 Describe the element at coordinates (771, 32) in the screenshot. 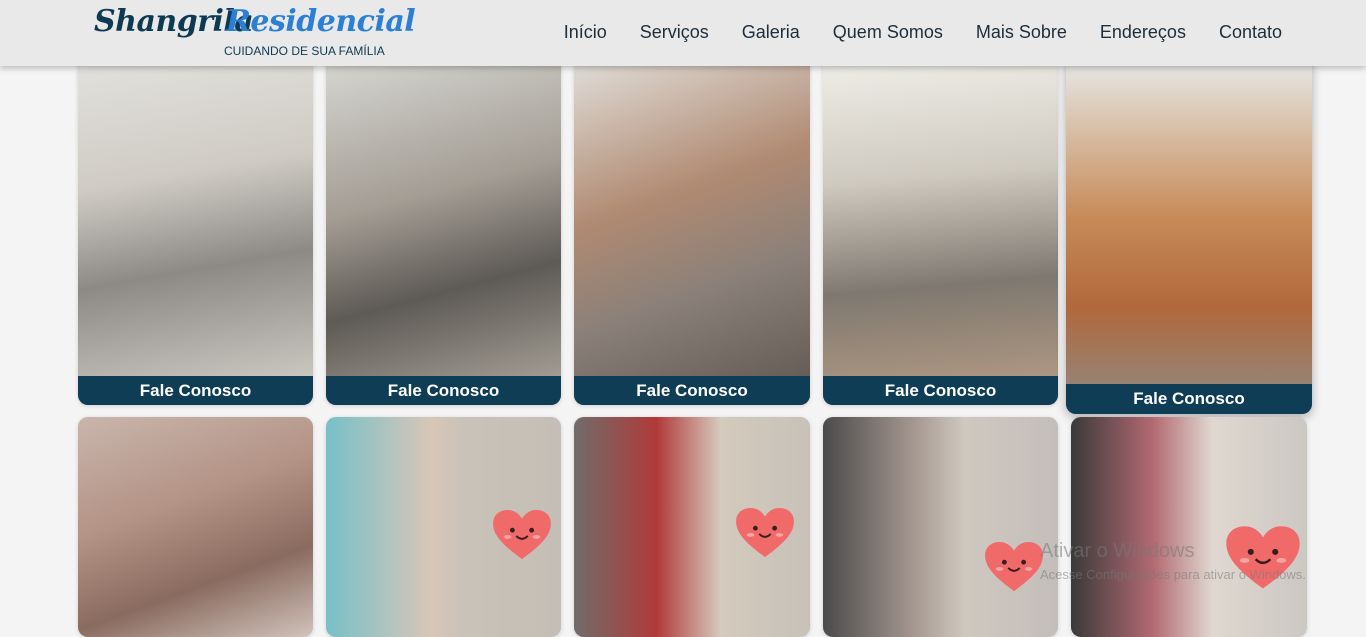

I see `nav-galeria: Galeria` at that location.